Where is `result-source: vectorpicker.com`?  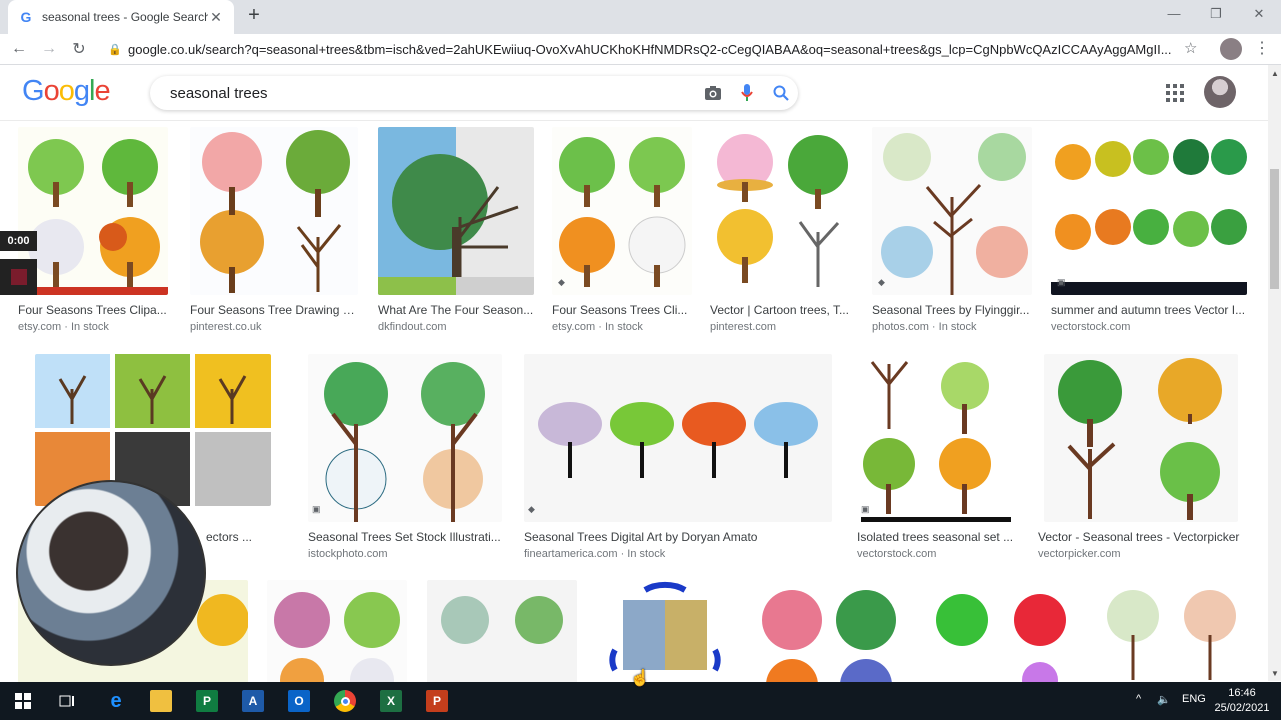
result-source: vectorpicker.com is located at coordinates (1143, 554).